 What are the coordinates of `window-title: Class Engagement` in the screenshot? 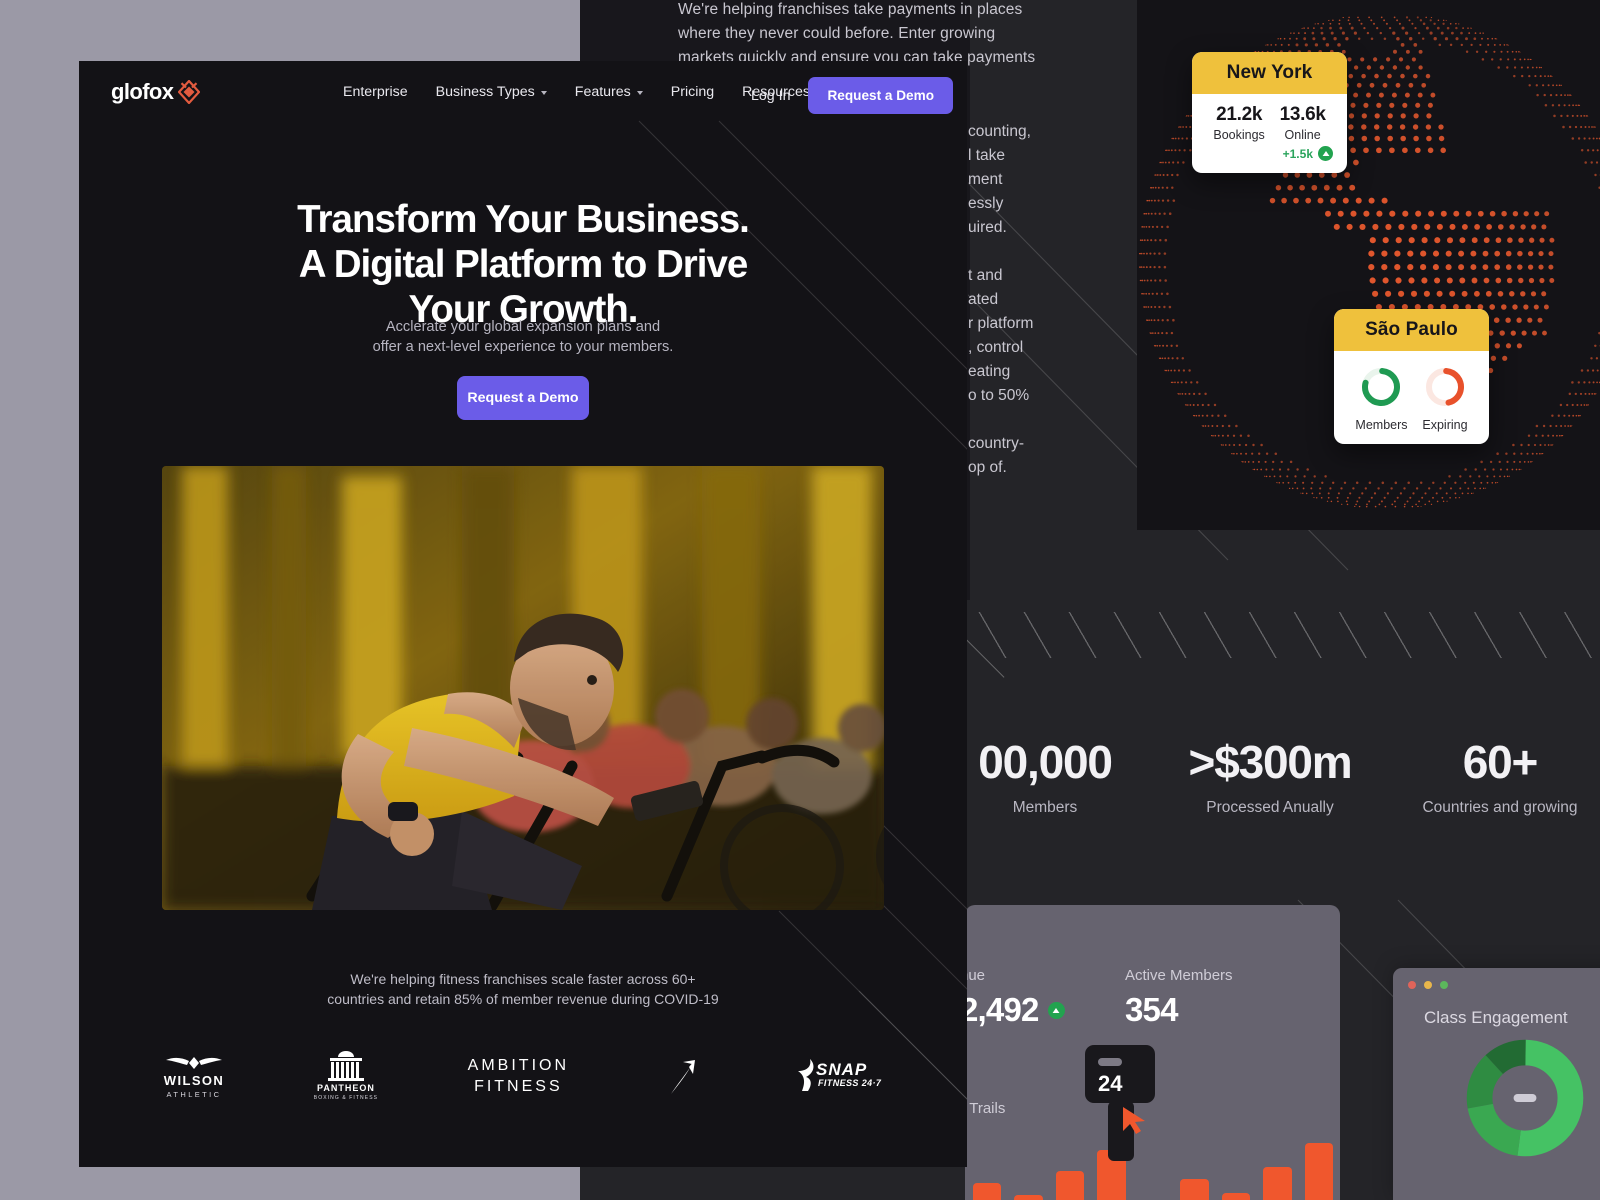 It's located at (1496, 1017).